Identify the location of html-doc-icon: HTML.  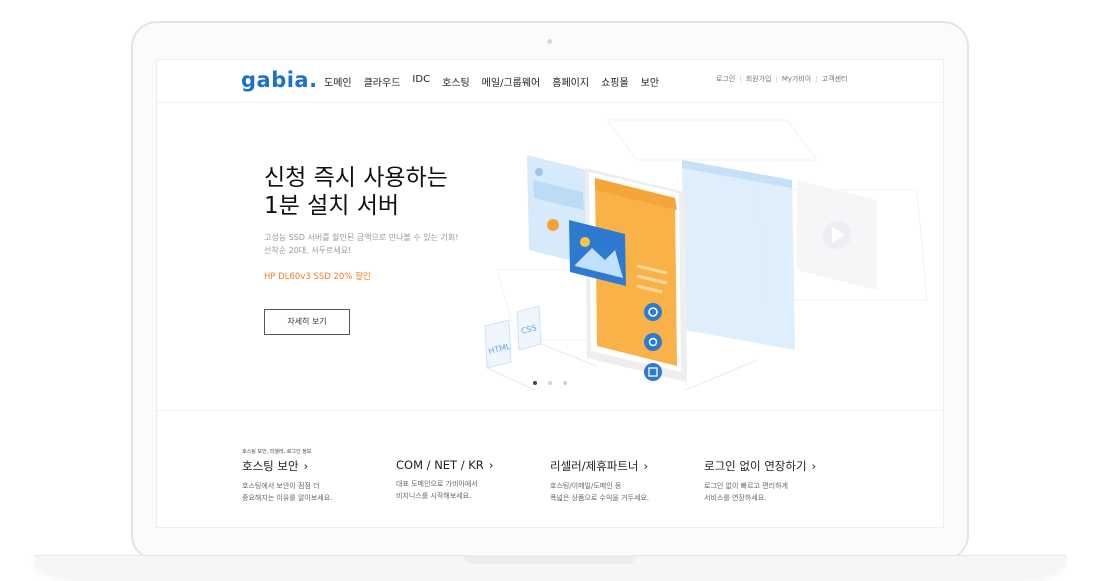
(498, 344).